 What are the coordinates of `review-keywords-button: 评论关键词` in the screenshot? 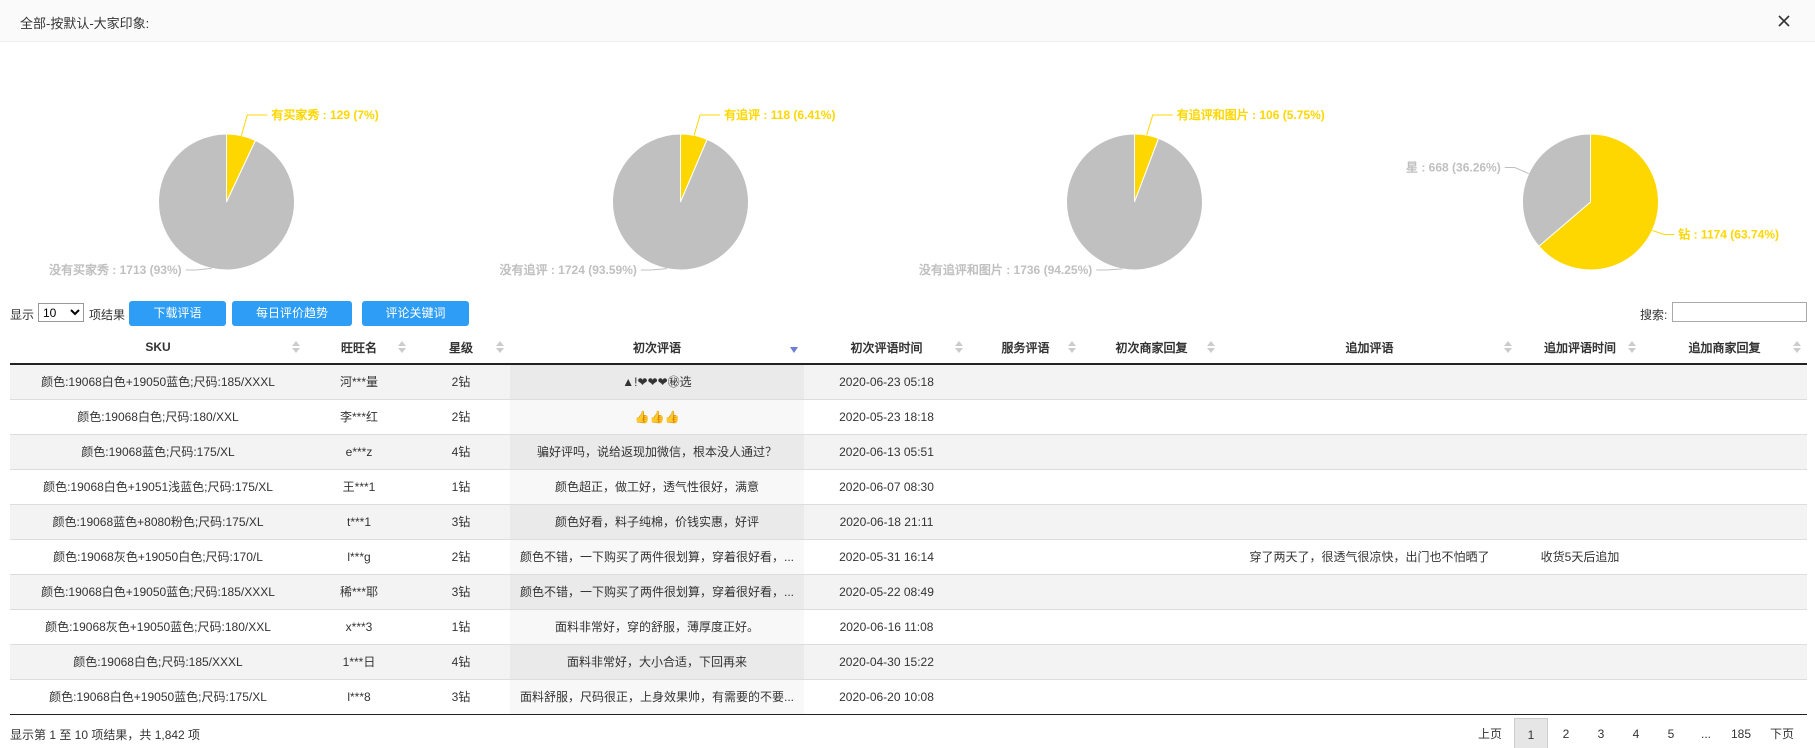 It's located at (415, 313).